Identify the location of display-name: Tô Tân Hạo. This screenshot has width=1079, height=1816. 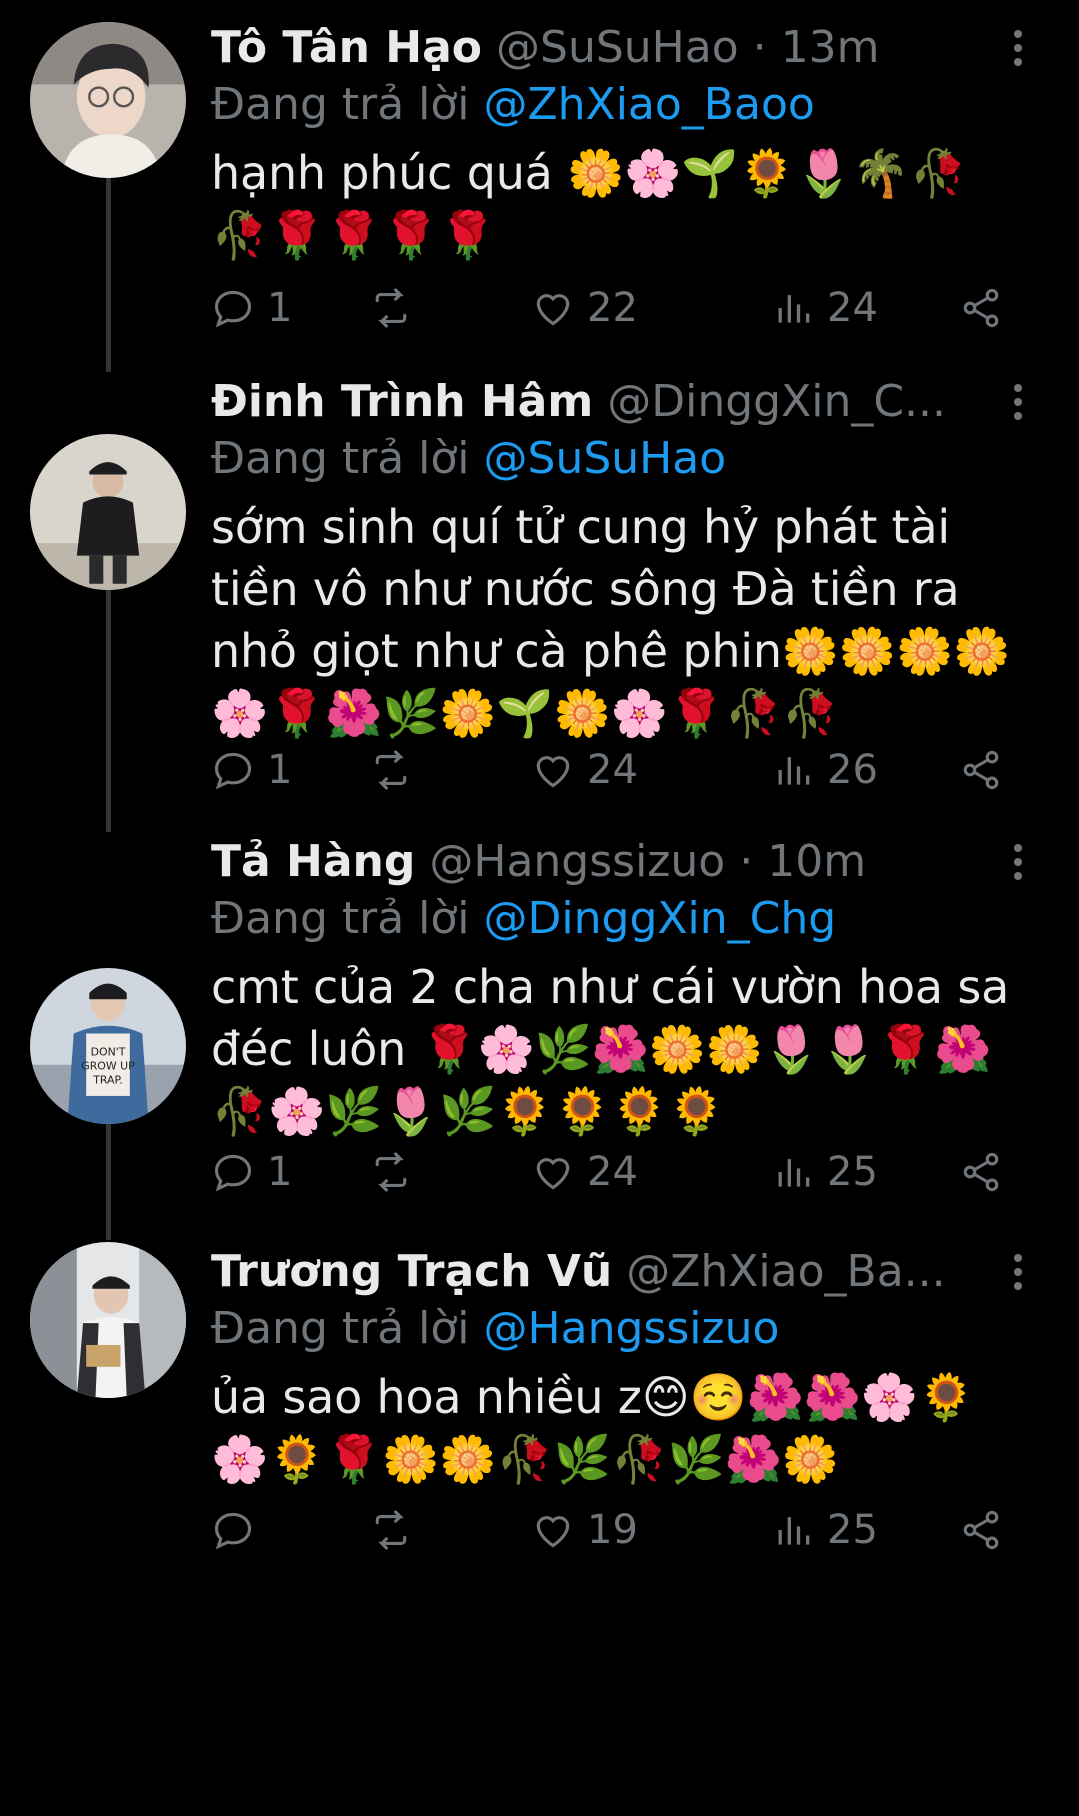
(346, 47).